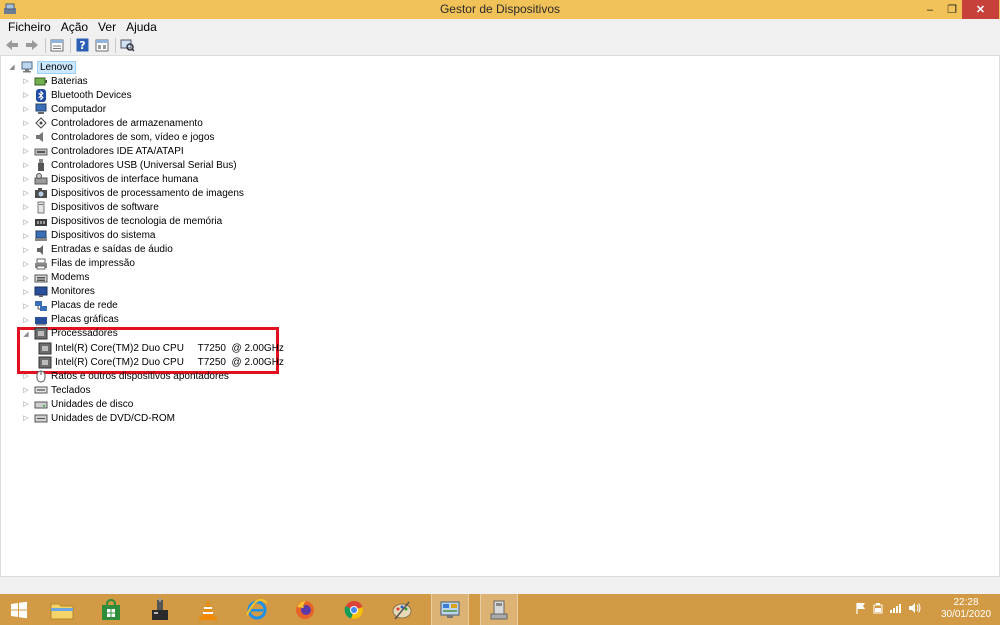 This screenshot has height=625, width=1000. I want to click on system-tray, so click(888, 609).